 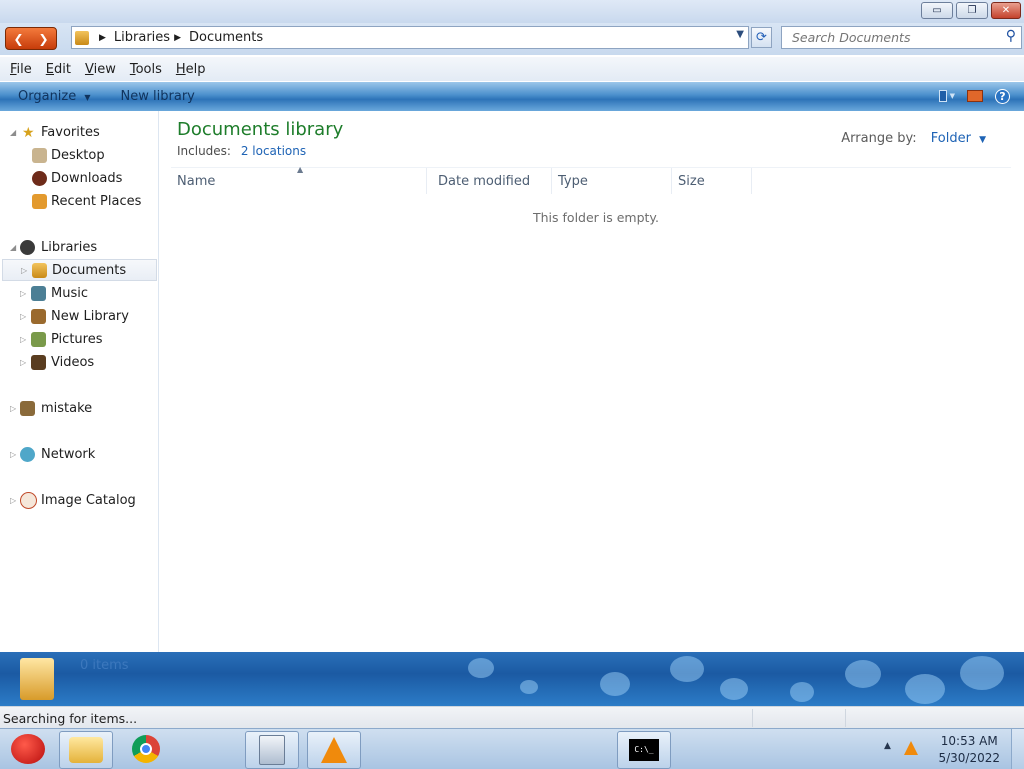 I want to click on menu-edit: Edit, so click(x=58, y=69).